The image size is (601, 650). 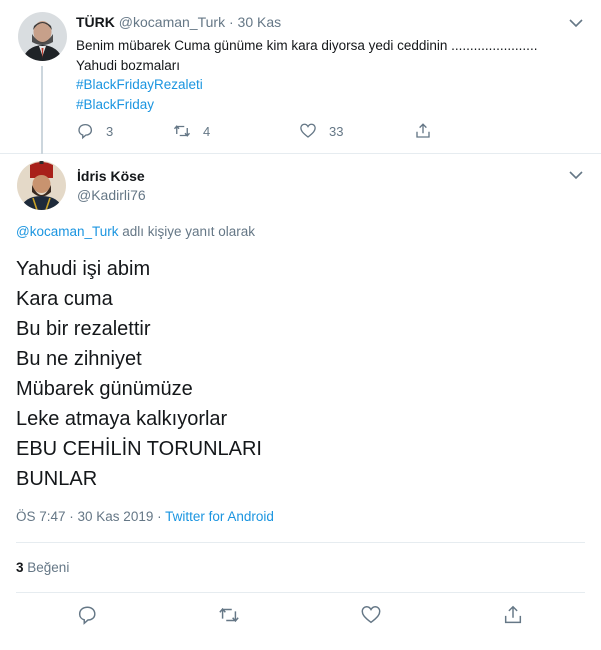 What do you see at coordinates (111, 195) in the screenshot?
I see `author-handle: @Kadirli76` at bounding box center [111, 195].